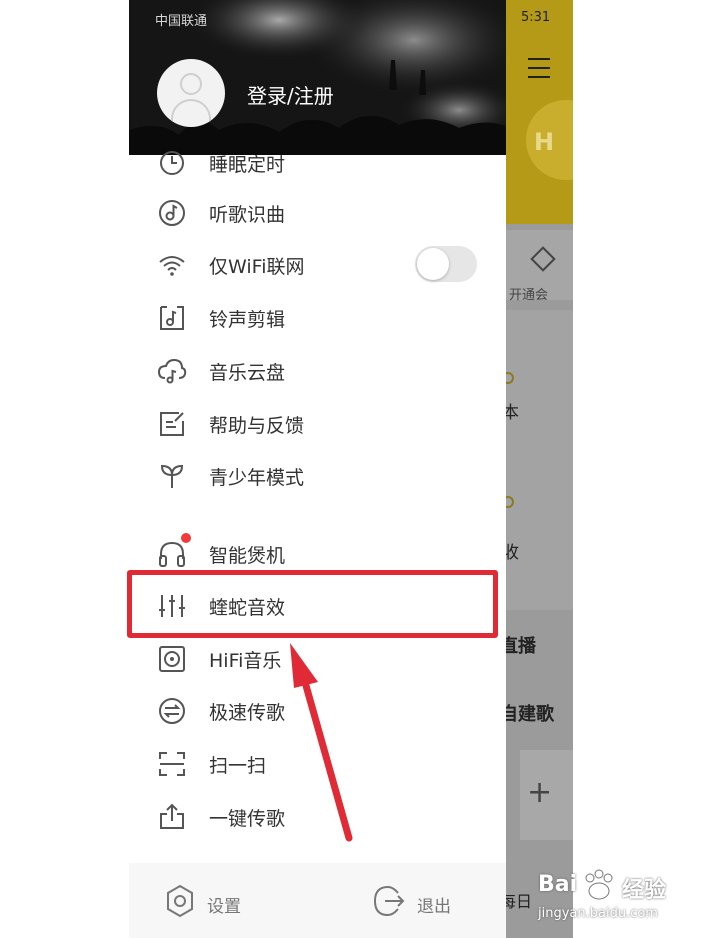 The height and width of the screenshot is (938, 702). Describe the element at coordinates (247, 373) in the screenshot. I see `menu-label: 音乐云盘` at that location.